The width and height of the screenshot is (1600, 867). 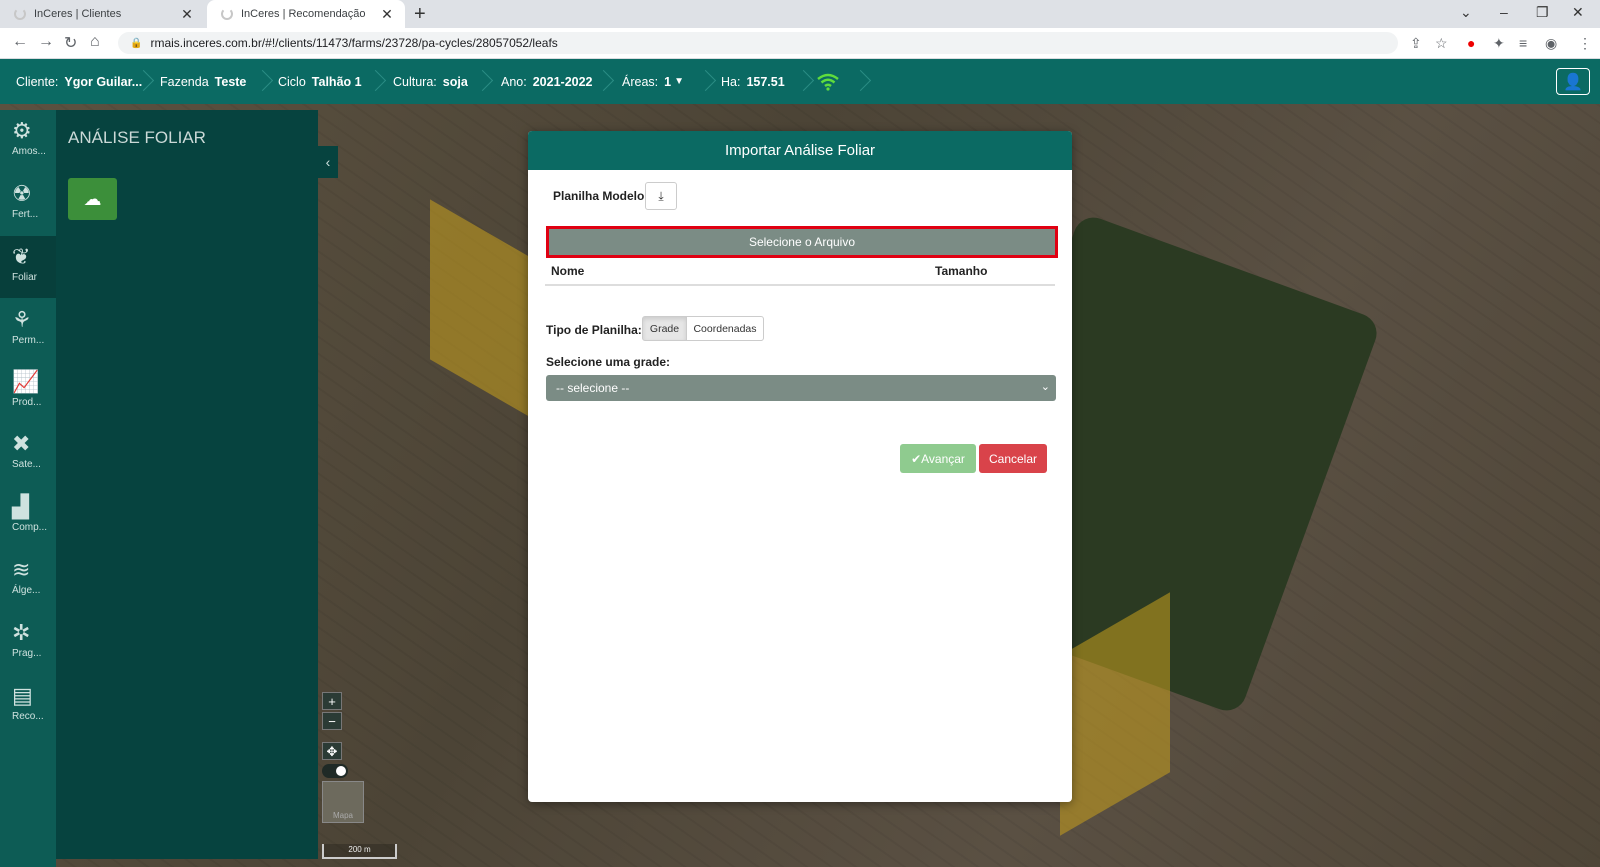 I want to click on restore-icon: ❐, so click(x=1542, y=12).